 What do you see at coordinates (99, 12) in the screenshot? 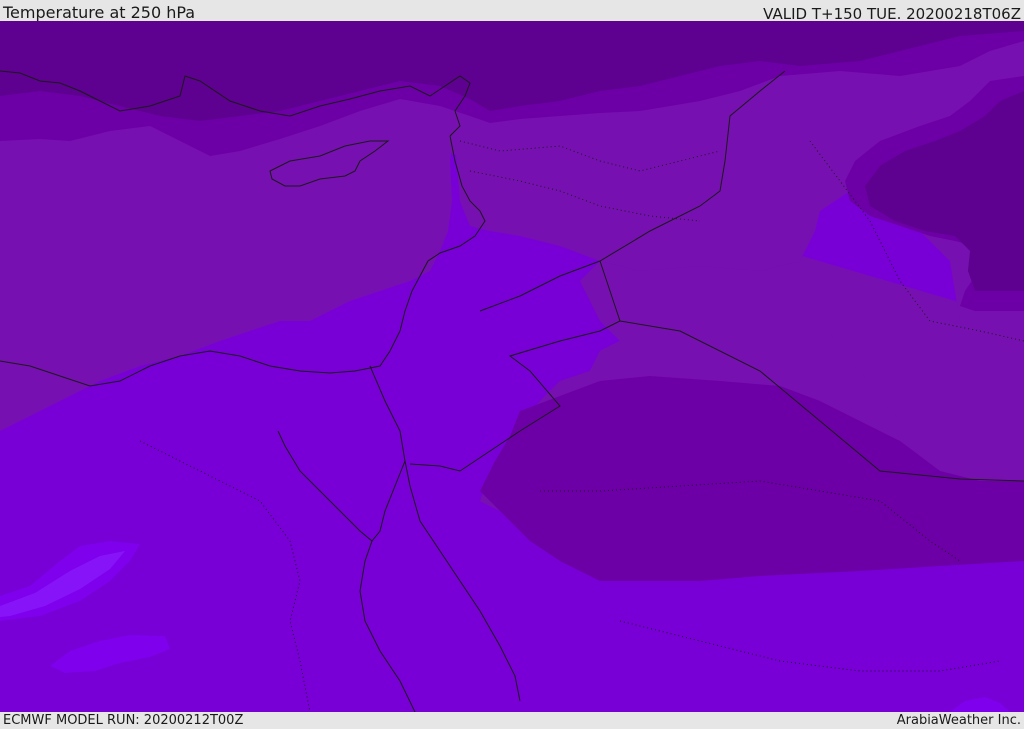
I see `map-title: Temperature at 250 hPa` at bounding box center [99, 12].